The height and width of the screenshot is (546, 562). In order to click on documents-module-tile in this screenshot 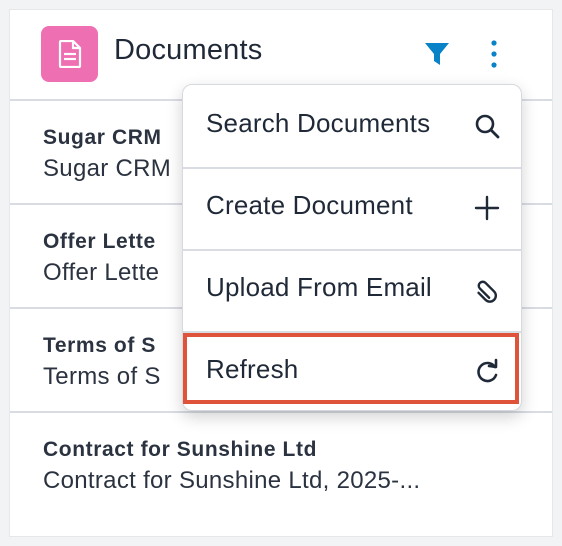, I will do `click(69, 54)`.